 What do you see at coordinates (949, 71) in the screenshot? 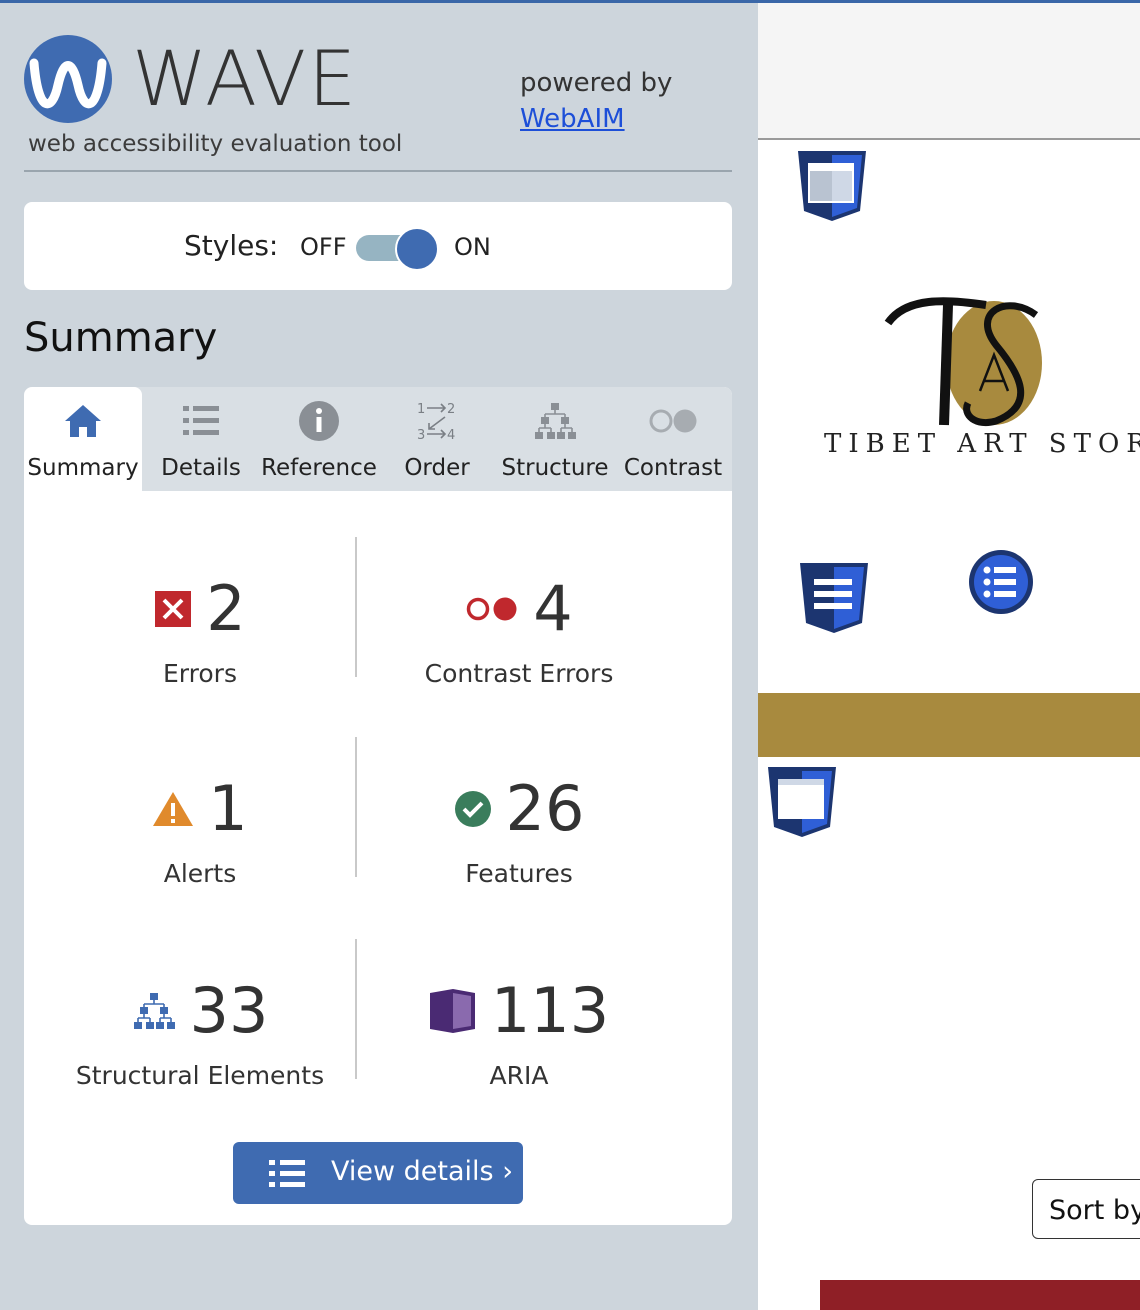
I see `preview-header-area` at bounding box center [949, 71].